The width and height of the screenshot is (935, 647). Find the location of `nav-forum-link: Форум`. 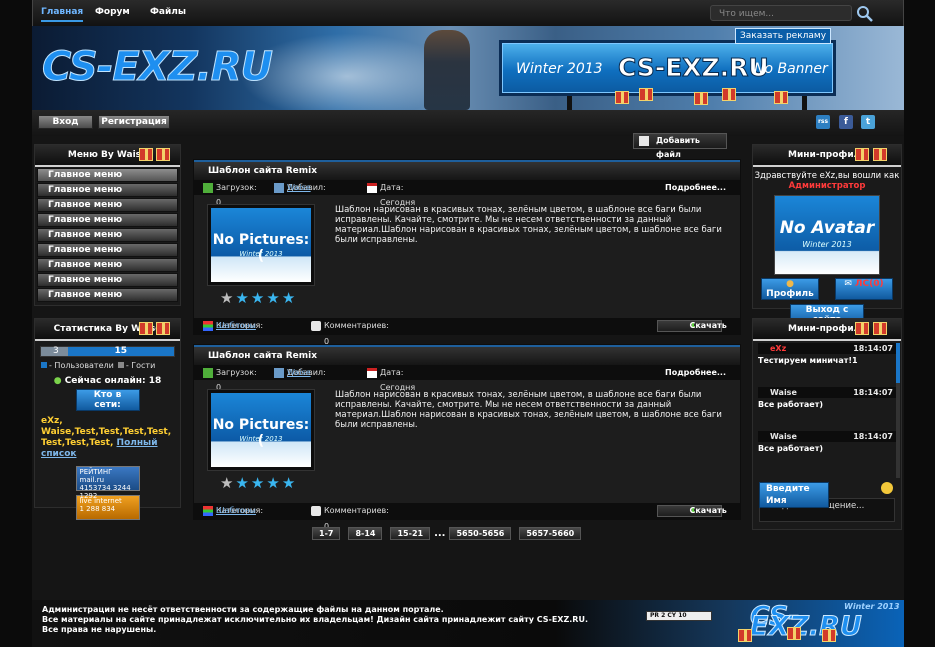

nav-forum-link: Форум is located at coordinates (112, 12).